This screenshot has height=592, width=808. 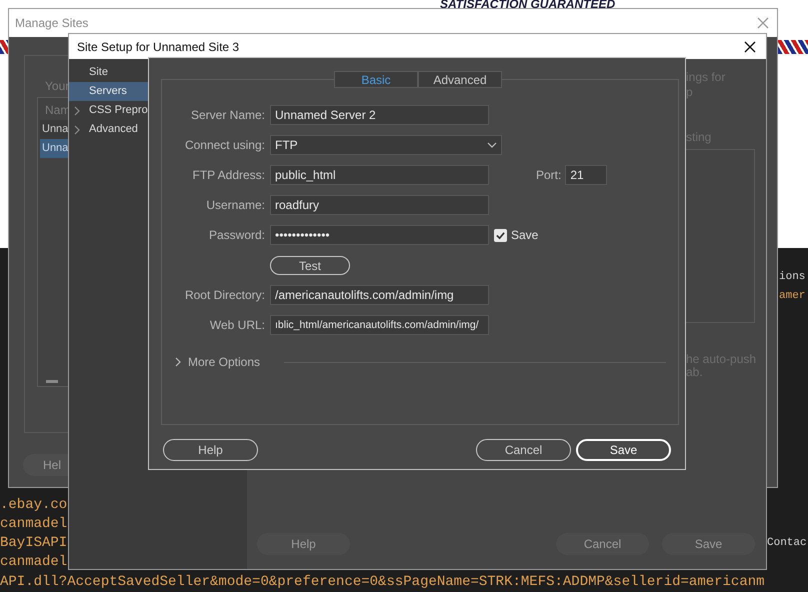 What do you see at coordinates (158, 47) in the screenshot?
I see `window-title: Site Setup for Unnamed Site 3` at bounding box center [158, 47].